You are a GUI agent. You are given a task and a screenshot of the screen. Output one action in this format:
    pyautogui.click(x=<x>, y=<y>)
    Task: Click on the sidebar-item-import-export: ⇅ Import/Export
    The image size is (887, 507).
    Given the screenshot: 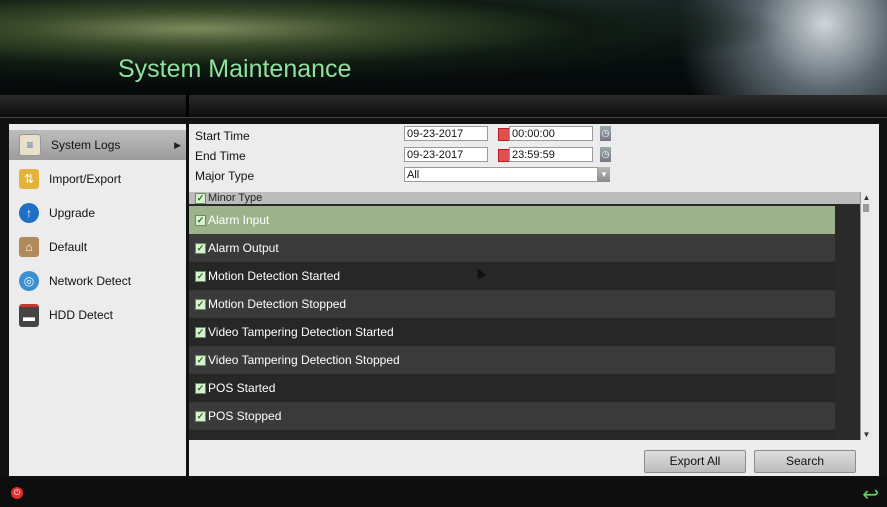 What is the action you would take?
    pyautogui.click(x=97, y=179)
    